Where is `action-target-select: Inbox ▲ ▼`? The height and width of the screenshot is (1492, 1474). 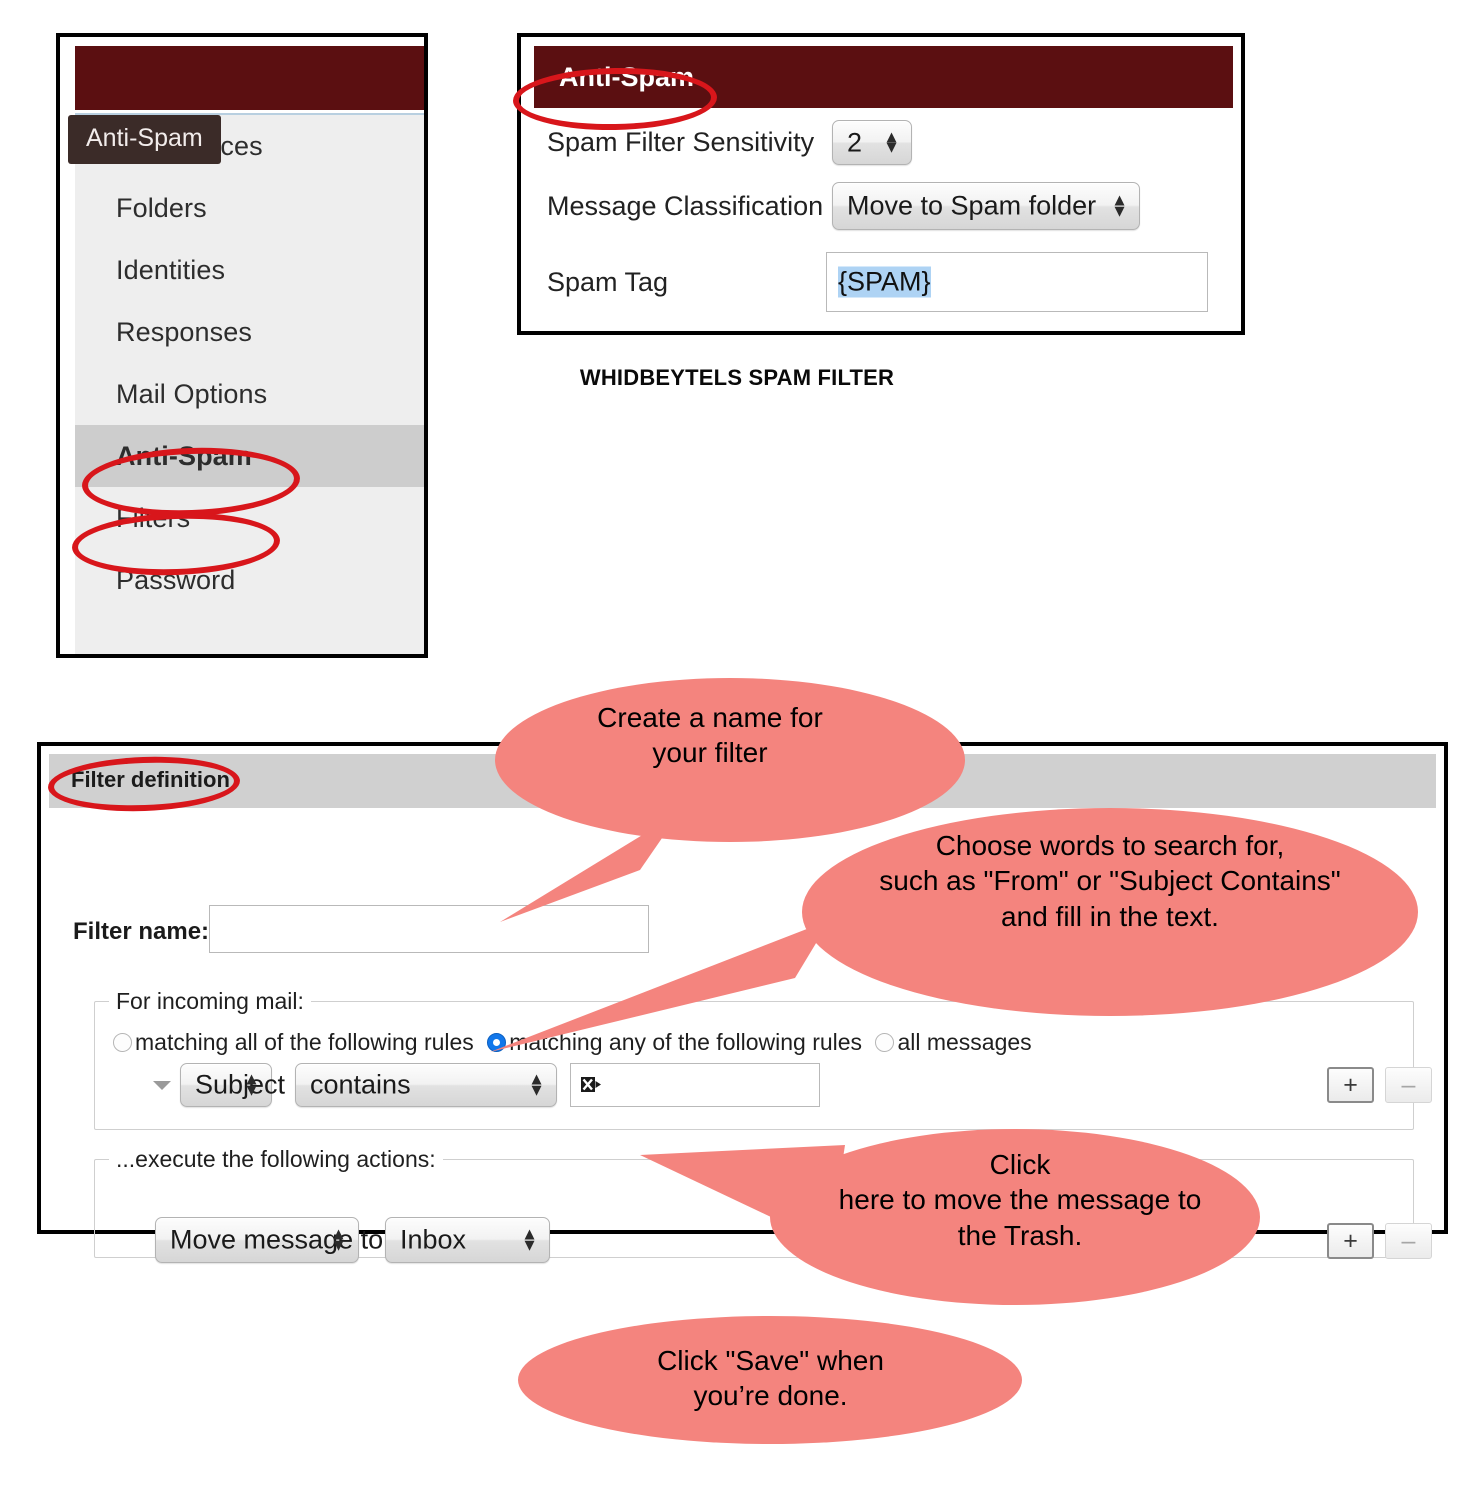 action-target-select: Inbox ▲ ▼ is located at coordinates (467, 1240).